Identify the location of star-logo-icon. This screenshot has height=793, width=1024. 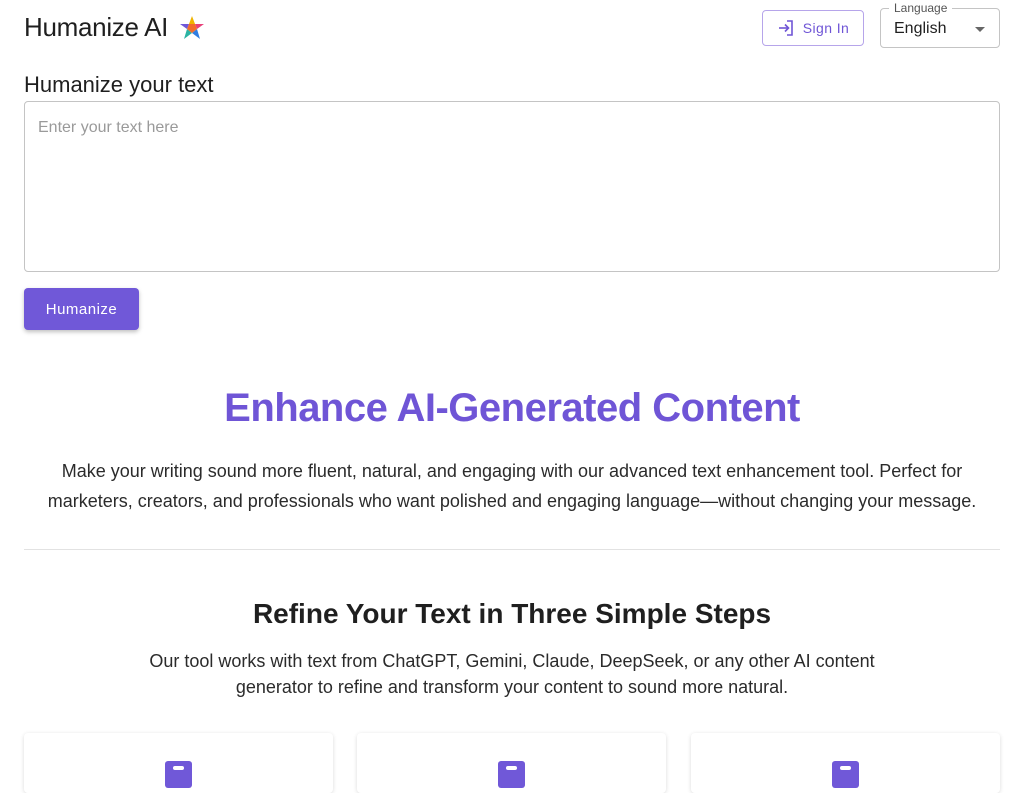
(192, 28).